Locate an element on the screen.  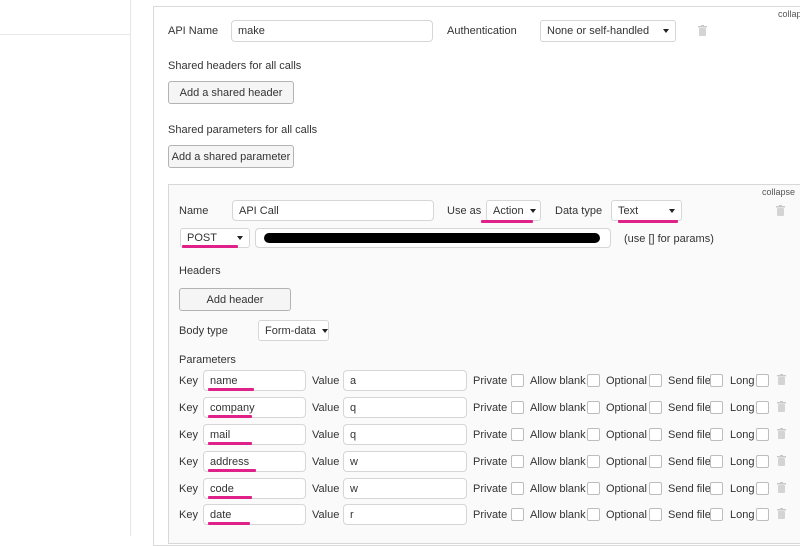
call-name-value: API Call is located at coordinates (259, 210).